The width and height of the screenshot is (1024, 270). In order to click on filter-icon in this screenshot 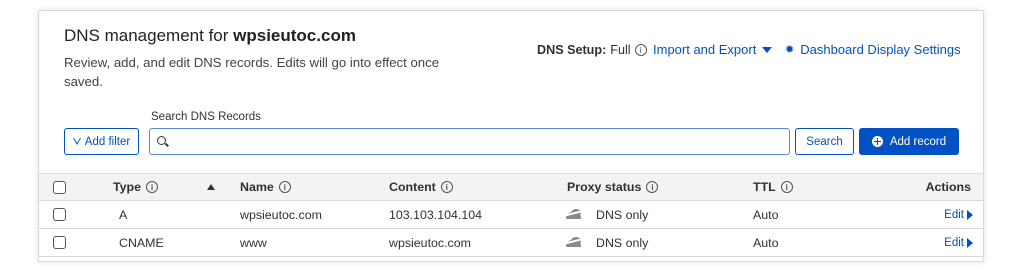, I will do `click(76, 141)`.